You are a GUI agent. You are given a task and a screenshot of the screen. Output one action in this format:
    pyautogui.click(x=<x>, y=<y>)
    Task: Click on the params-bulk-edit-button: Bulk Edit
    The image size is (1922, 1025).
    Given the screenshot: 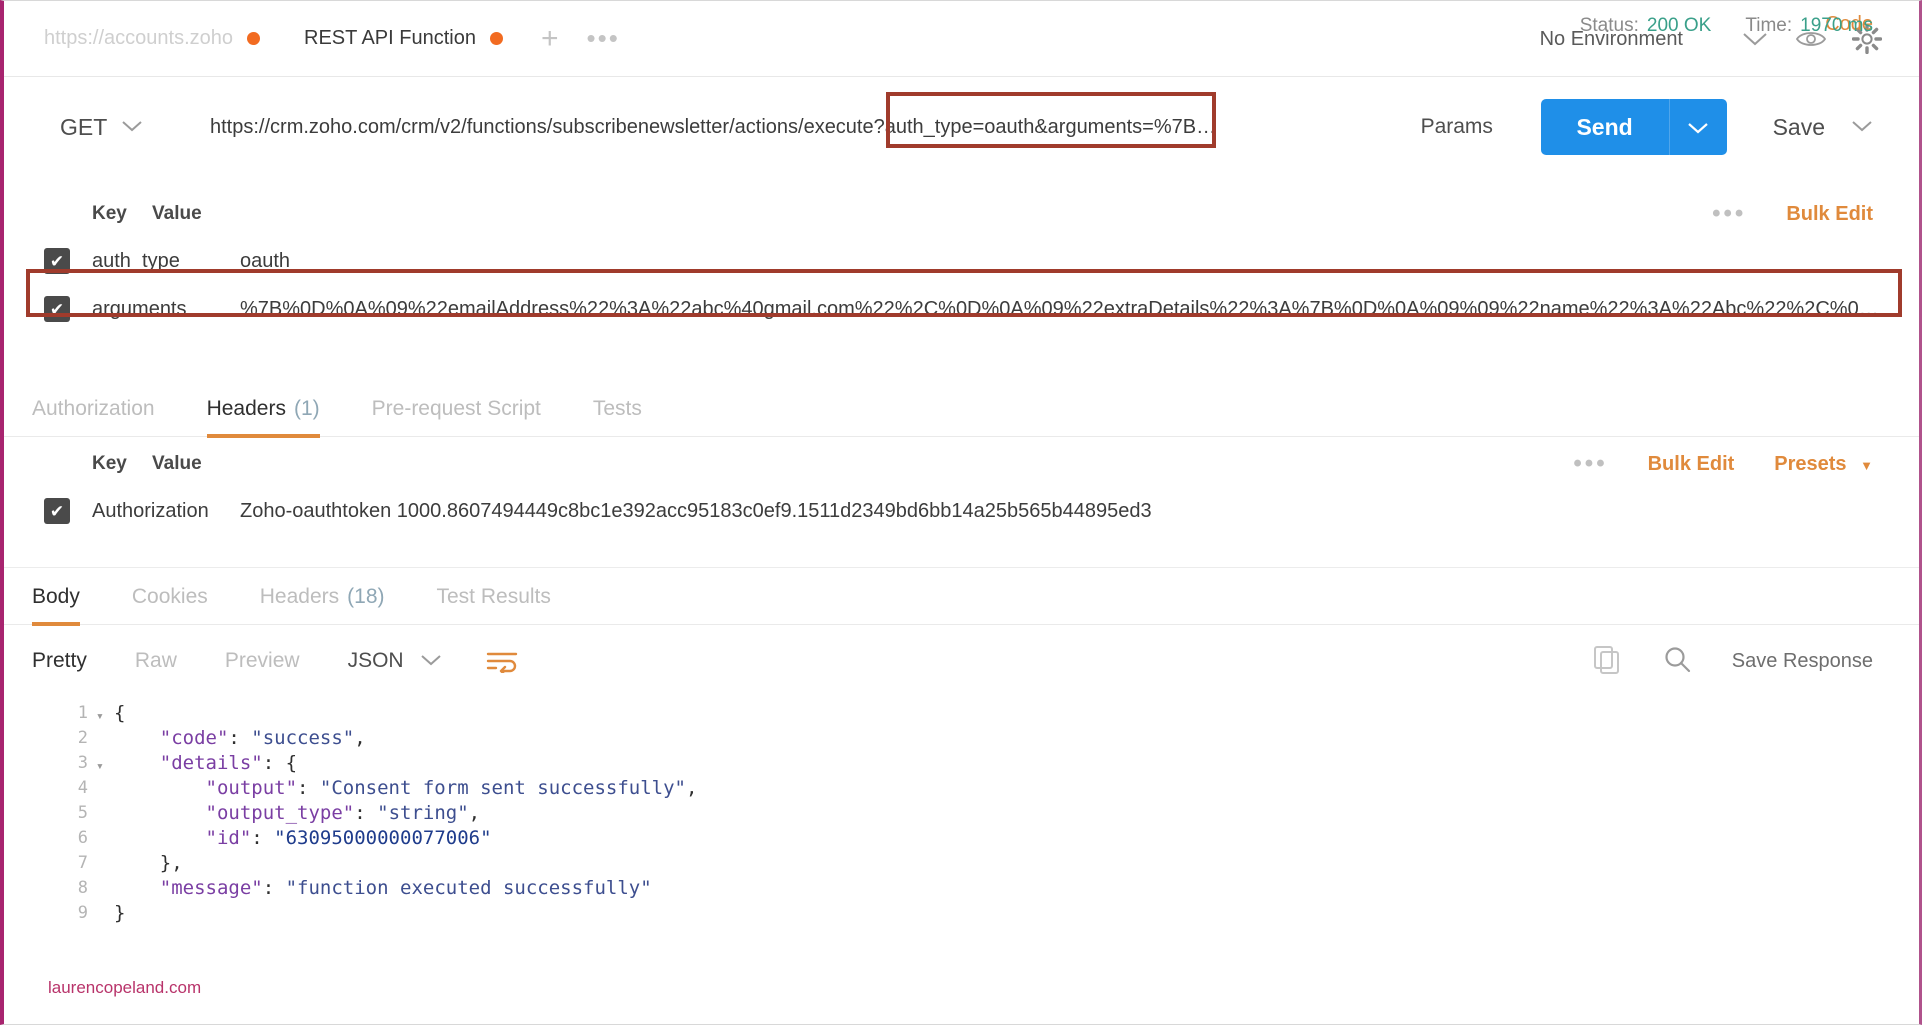 What is the action you would take?
    pyautogui.click(x=1829, y=214)
    